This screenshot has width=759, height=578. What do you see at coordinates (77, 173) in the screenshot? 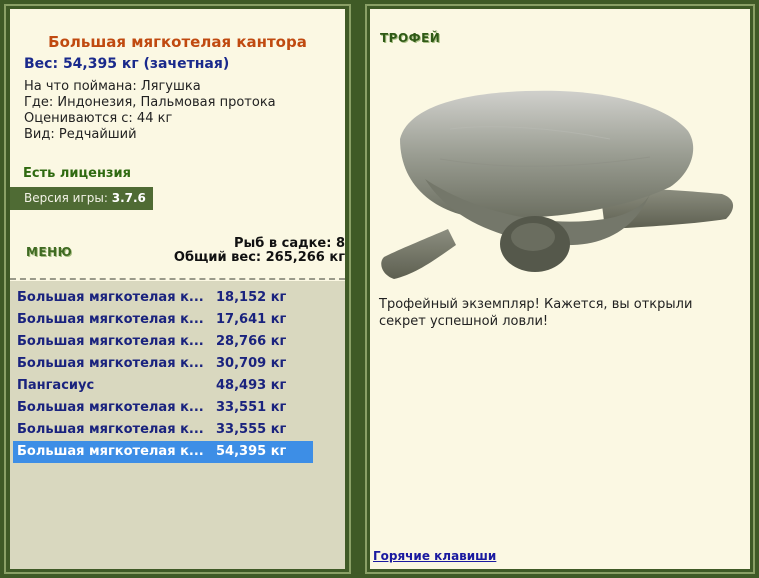
I see `license-status: Есть лицензия` at bounding box center [77, 173].